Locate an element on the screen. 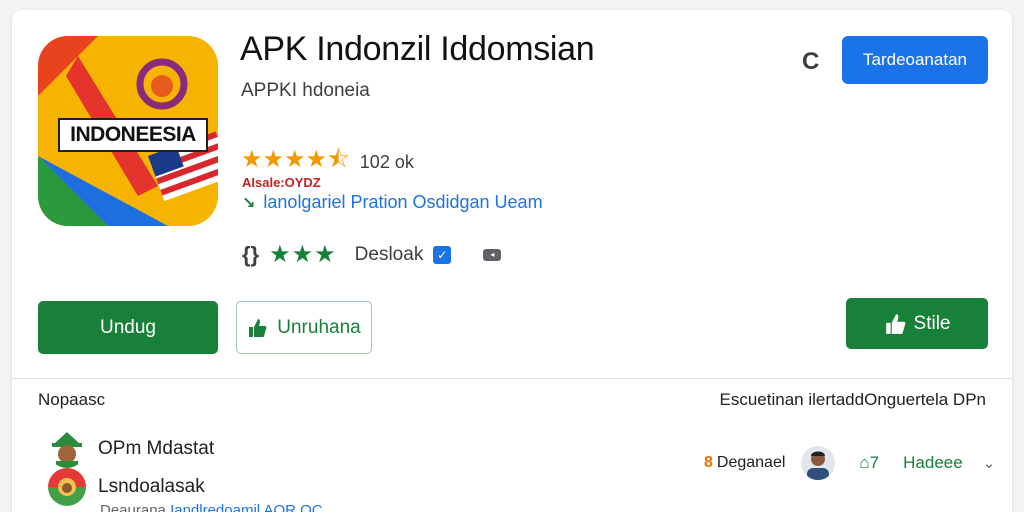 The height and width of the screenshot is (512, 1024). age-label: AIsale:OYDZ is located at coordinates (281, 182).